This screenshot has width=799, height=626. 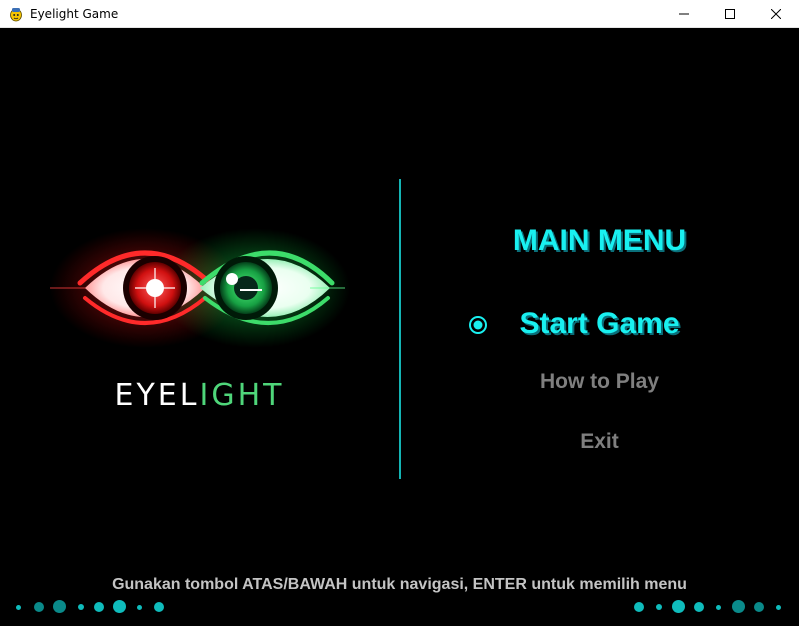 What do you see at coordinates (16, 14) in the screenshot?
I see `pygame-icon` at bounding box center [16, 14].